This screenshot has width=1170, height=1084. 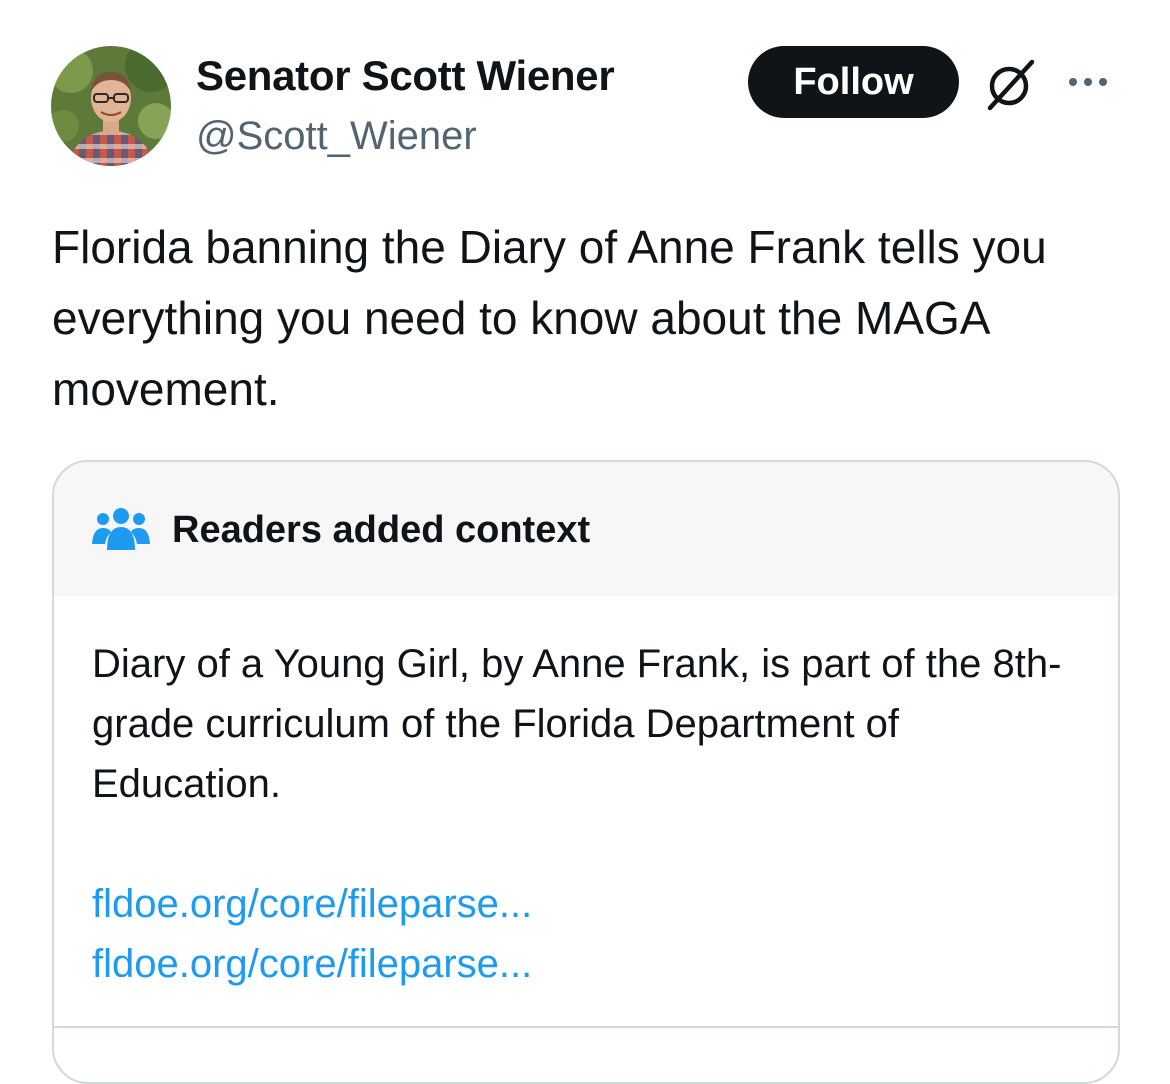 What do you see at coordinates (1088, 82) in the screenshot?
I see `more-options-icon` at bounding box center [1088, 82].